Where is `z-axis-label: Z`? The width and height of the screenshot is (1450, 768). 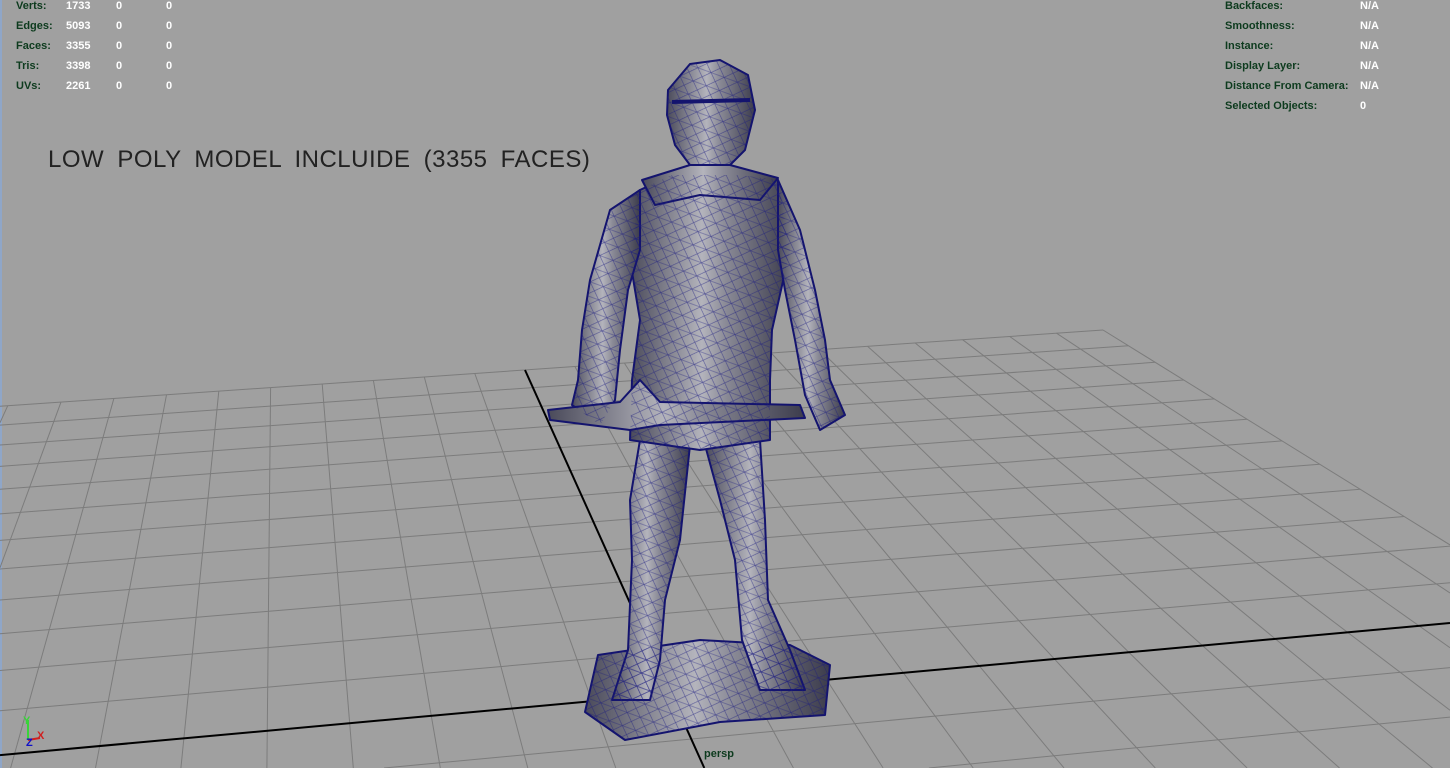 z-axis-label: Z is located at coordinates (29, 743).